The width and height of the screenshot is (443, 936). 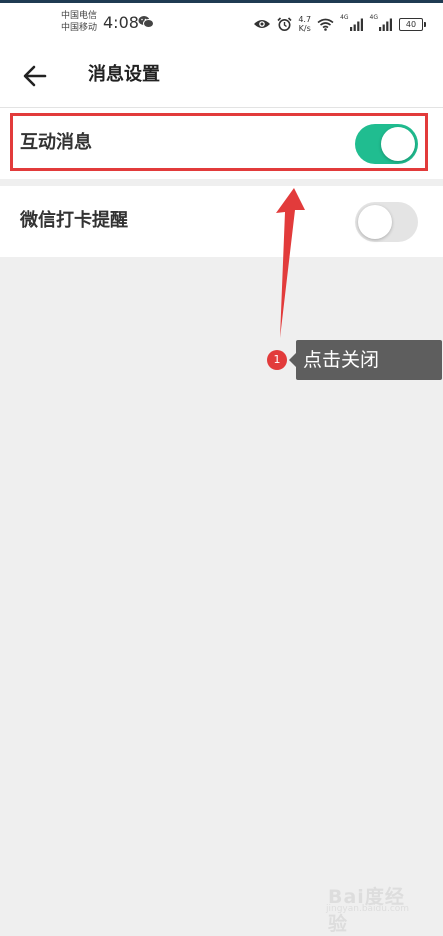 What do you see at coordinates (365, 360) in the screenshot?
I see `annotation-tooltip: 点击关闭` at bounding box center [365, 360].